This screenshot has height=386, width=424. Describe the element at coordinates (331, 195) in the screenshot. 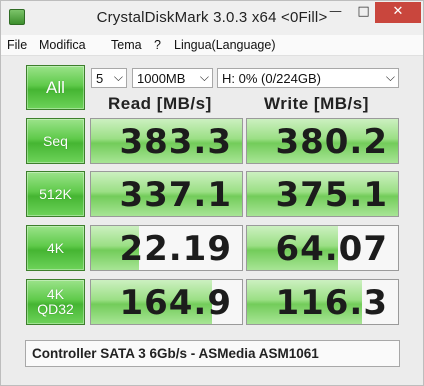

I see `512k-write-value: 375.1` at that location.